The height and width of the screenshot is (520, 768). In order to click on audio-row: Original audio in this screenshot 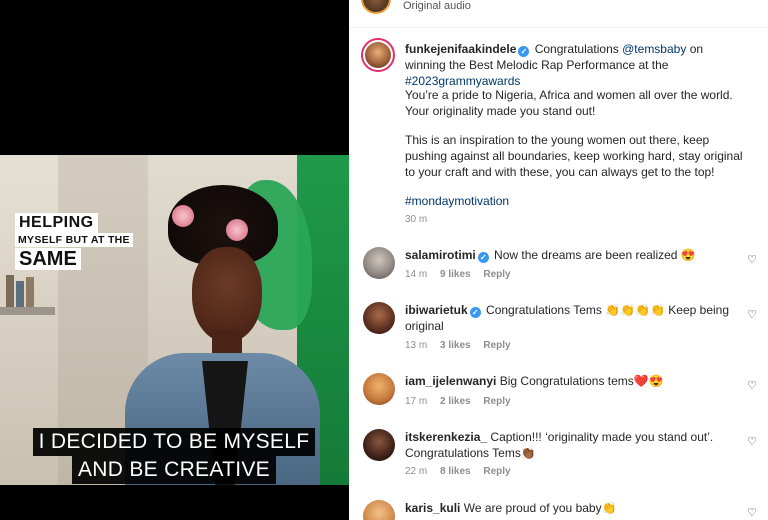, I will do `click(558, 14)`.